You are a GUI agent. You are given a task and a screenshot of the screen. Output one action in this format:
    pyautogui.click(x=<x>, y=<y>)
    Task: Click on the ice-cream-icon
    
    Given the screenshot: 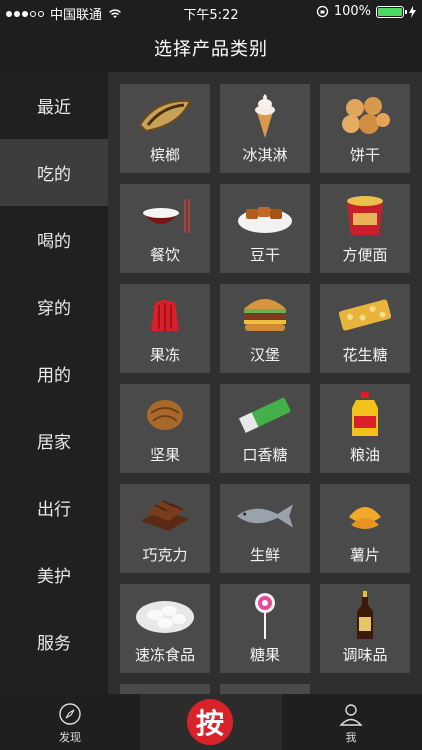 What is the action you would take?
    pyautogui.click(x=265, y=115)
    